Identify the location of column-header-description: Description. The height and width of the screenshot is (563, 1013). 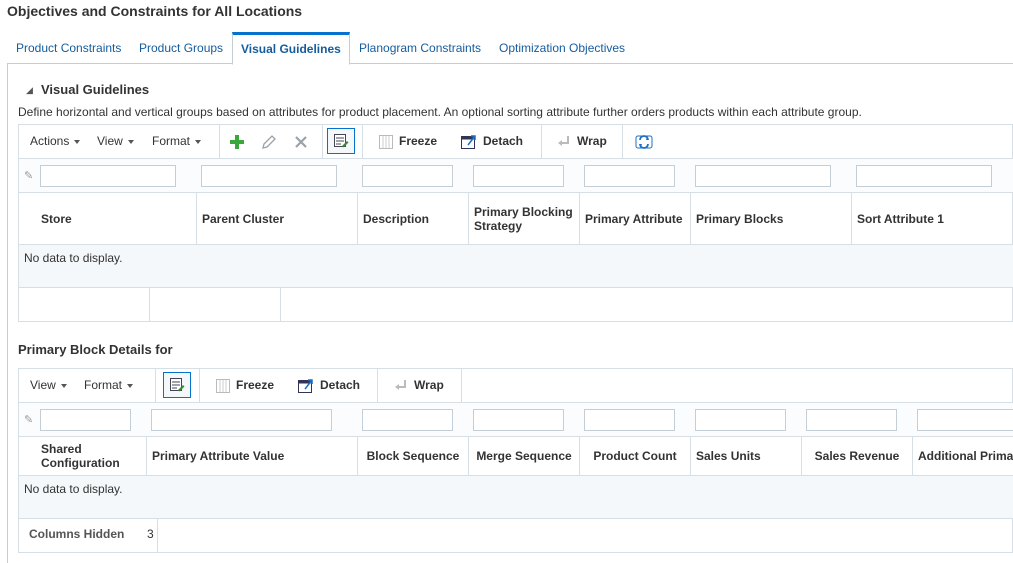
(413, 218).